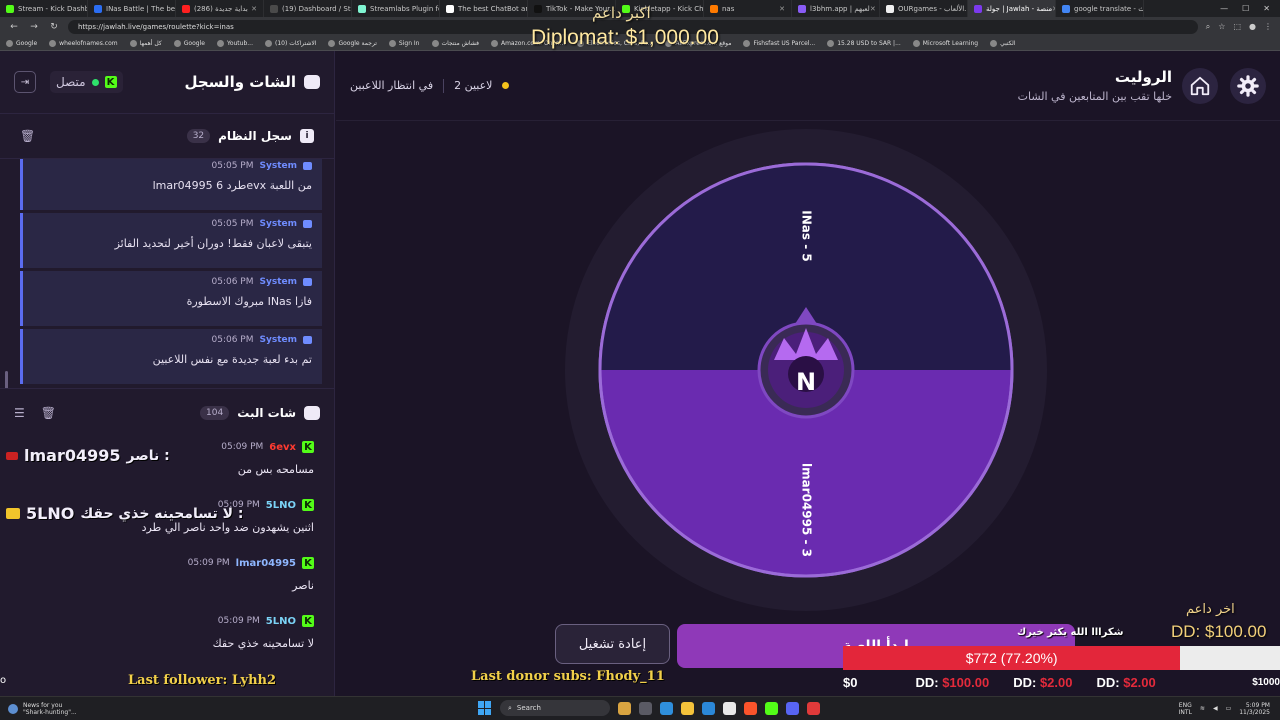  Describe the element at coordinates (771, 708) in the screenshot. I see `kick-app-icon` at that location.